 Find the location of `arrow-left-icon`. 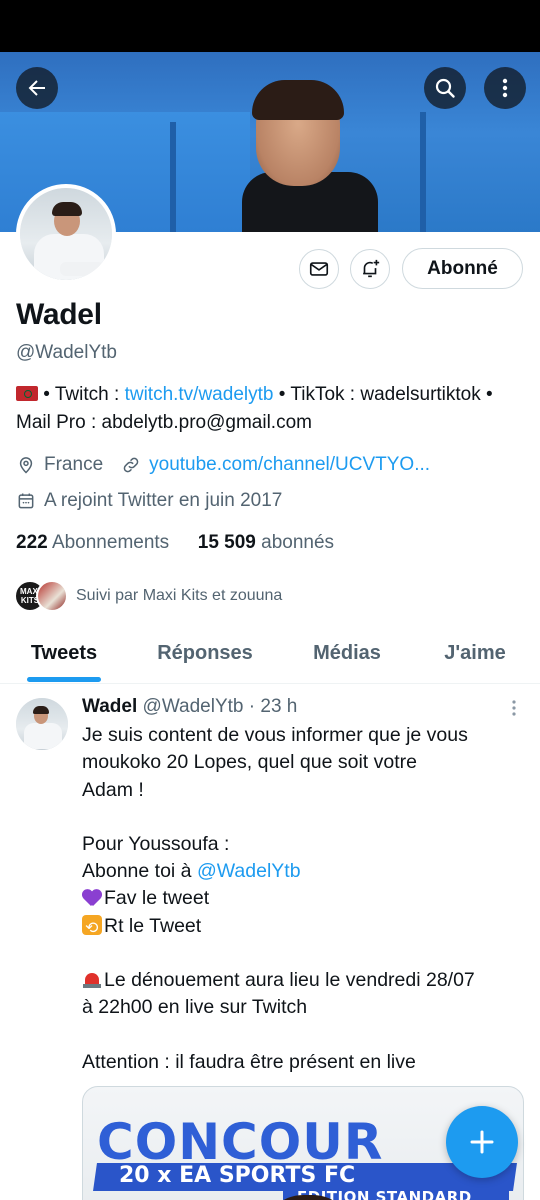

arrow-left-icon is located at coordinates (36, 88).